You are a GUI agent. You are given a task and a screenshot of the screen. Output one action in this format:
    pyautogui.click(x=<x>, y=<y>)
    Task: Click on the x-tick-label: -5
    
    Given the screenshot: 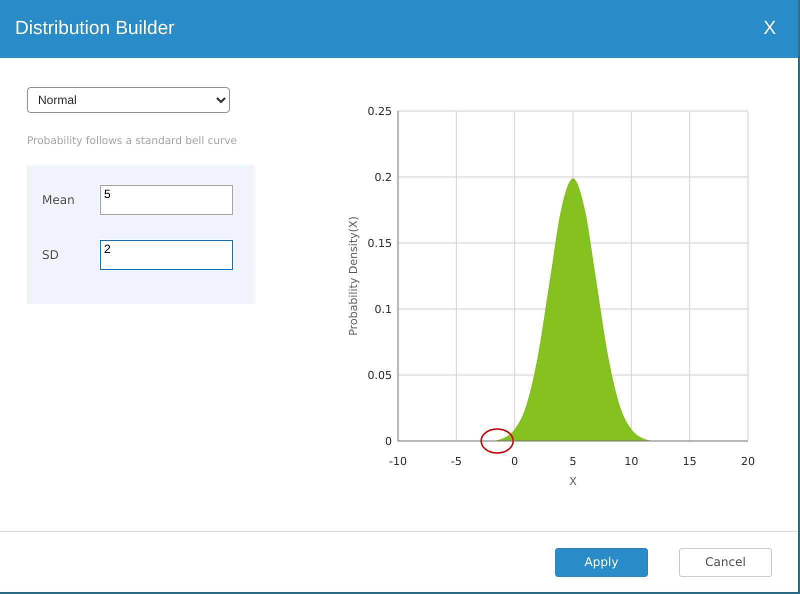 What is the action you would take?
    pyautogui.click(x=456, y=461)
    